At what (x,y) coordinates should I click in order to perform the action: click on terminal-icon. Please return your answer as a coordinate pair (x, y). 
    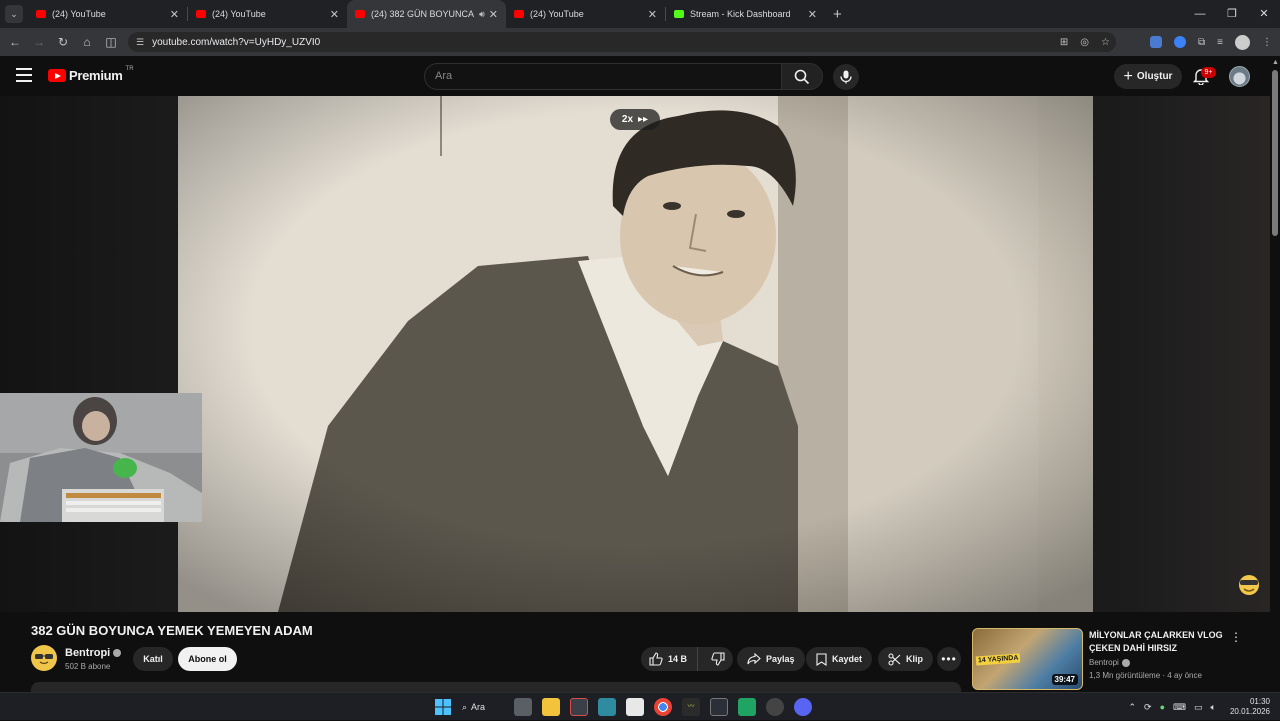
    Looking at the image, I should click on (719, 707).